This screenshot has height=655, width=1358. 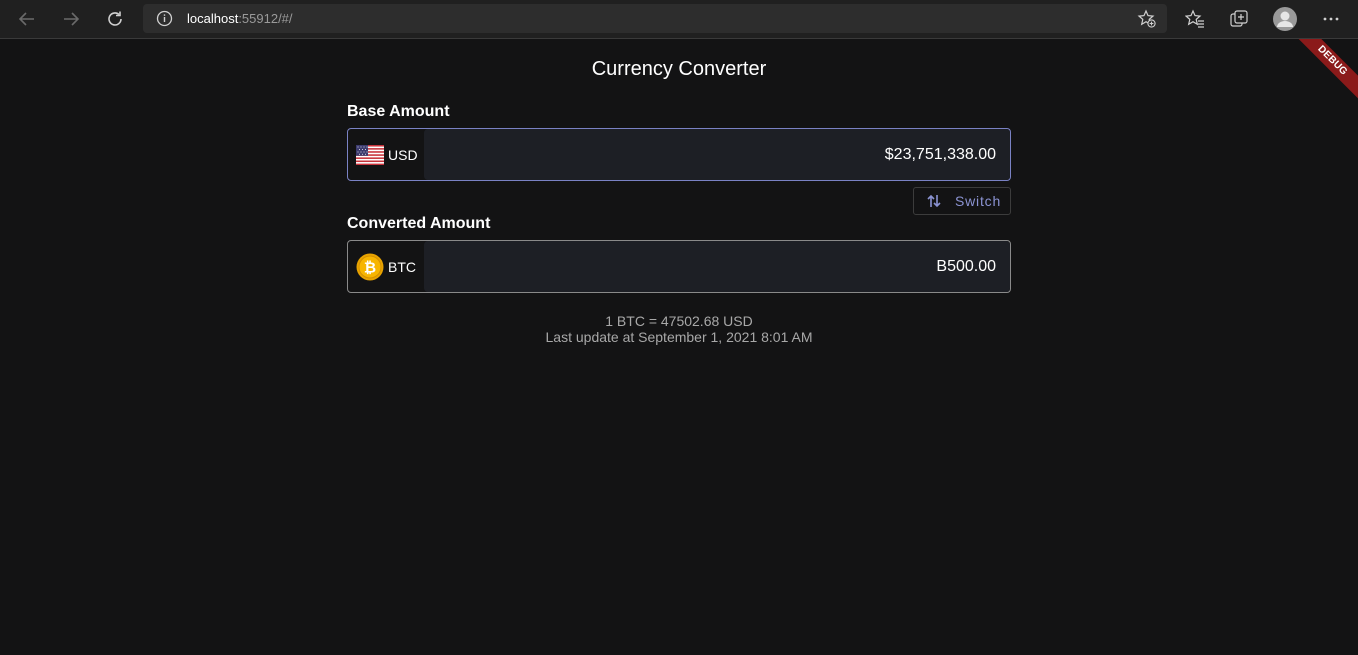 What do you see at coordinates (978, 201) in the screenshot?
I see `switch-label: Switch` at bounding box center [978, 201].